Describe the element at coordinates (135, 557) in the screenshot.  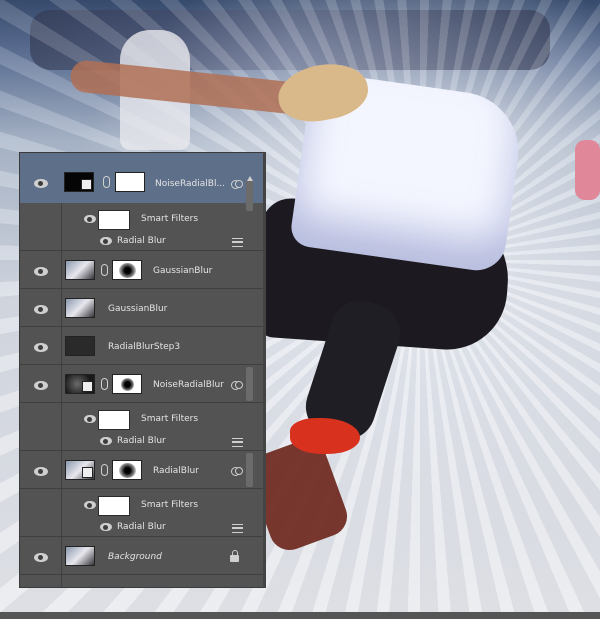
I see `layer-name: Background` at that location.